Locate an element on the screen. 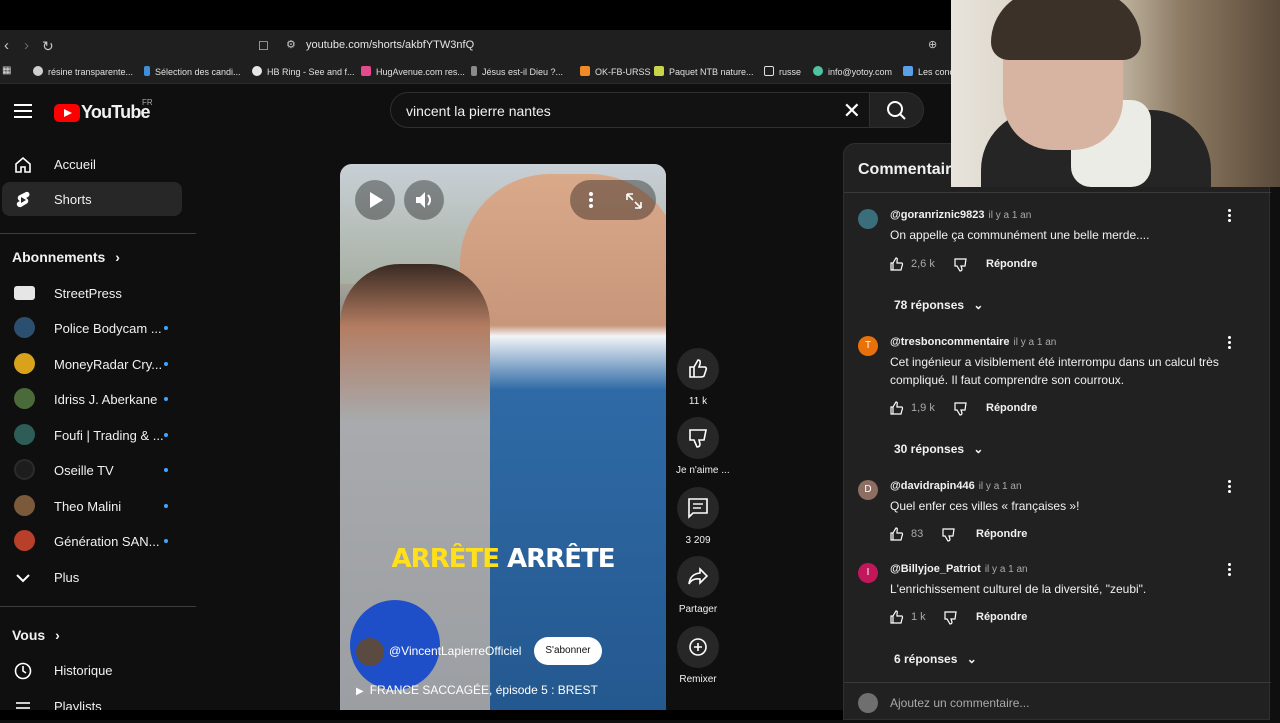 The width and height of the screenshot is (1280, 723). comment-author: @davidrapin446 il y a 1 an is located at coordinates (956, 486).